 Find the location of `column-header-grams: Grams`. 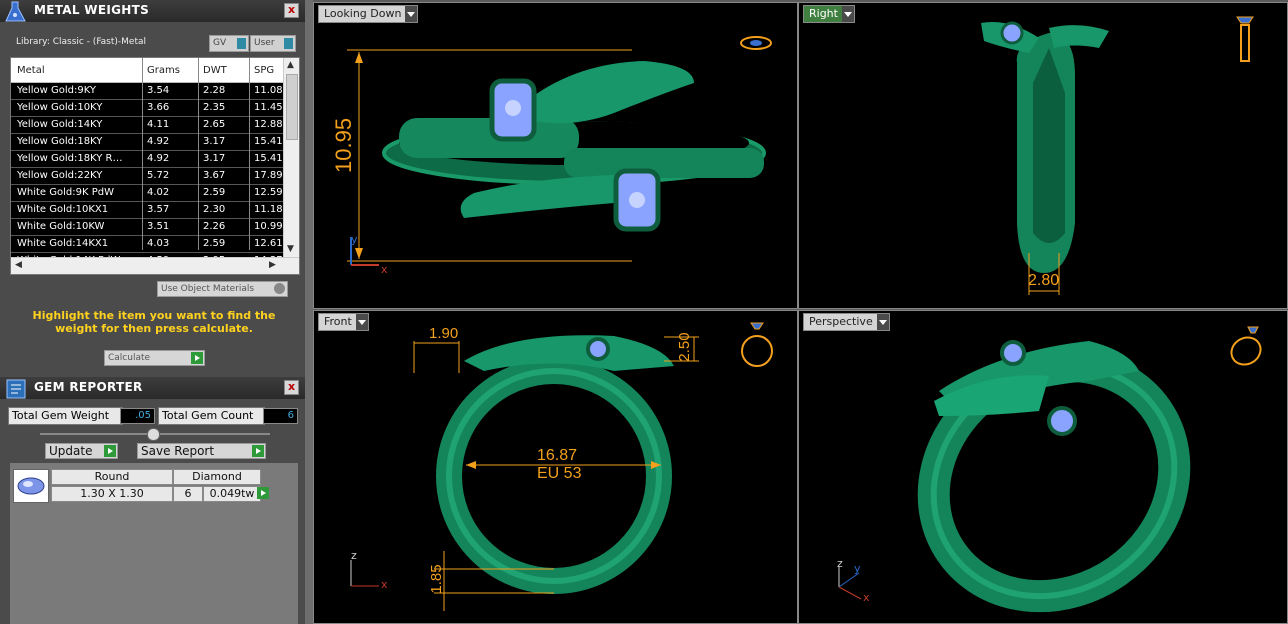

column-header-grams: Grams is located at coordinates (163, 70).